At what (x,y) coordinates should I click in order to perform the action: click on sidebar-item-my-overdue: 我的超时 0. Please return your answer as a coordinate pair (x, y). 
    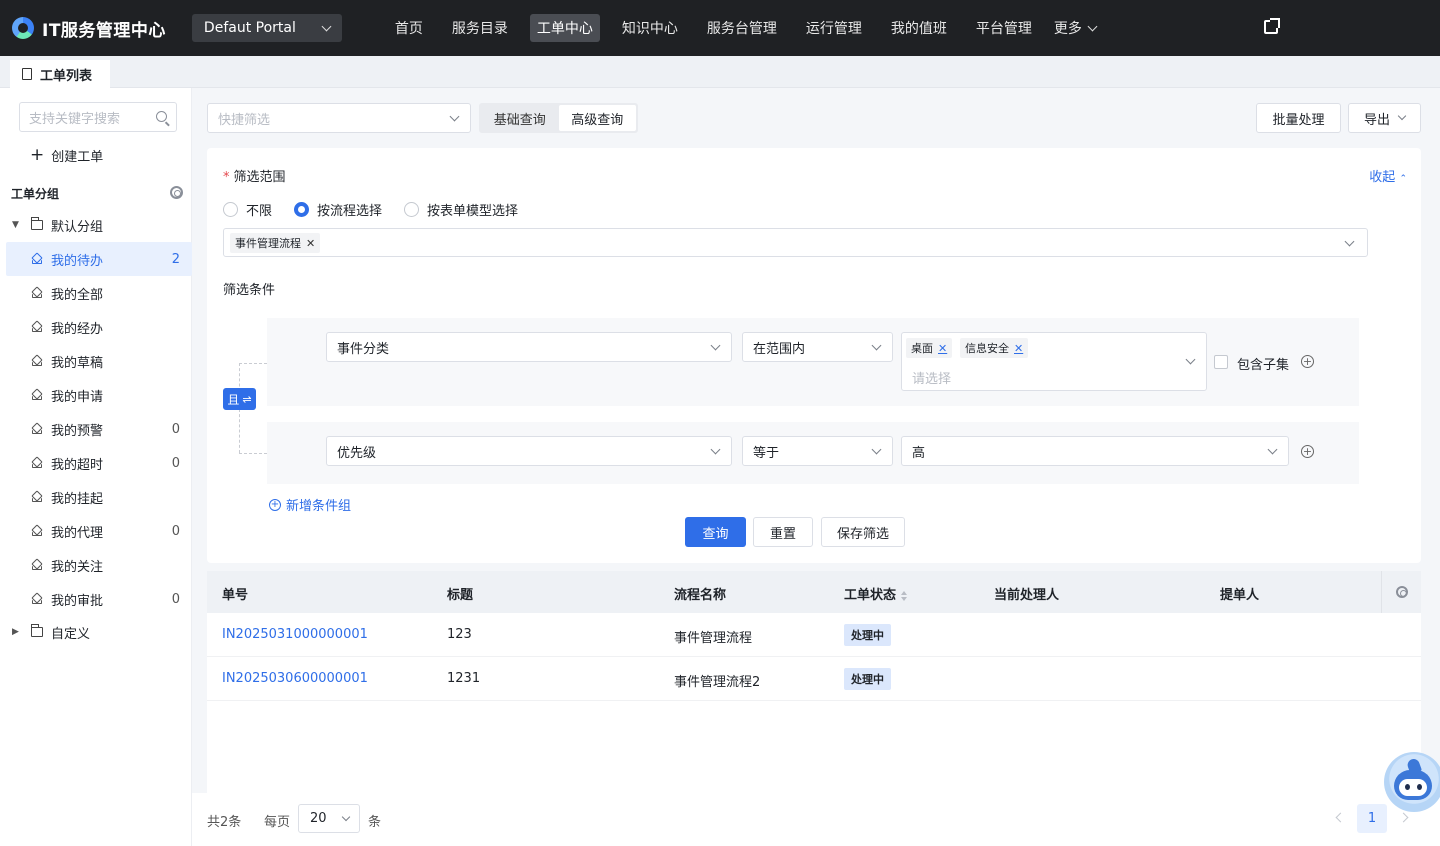
    Looking at the image, I should click on (96, 463).